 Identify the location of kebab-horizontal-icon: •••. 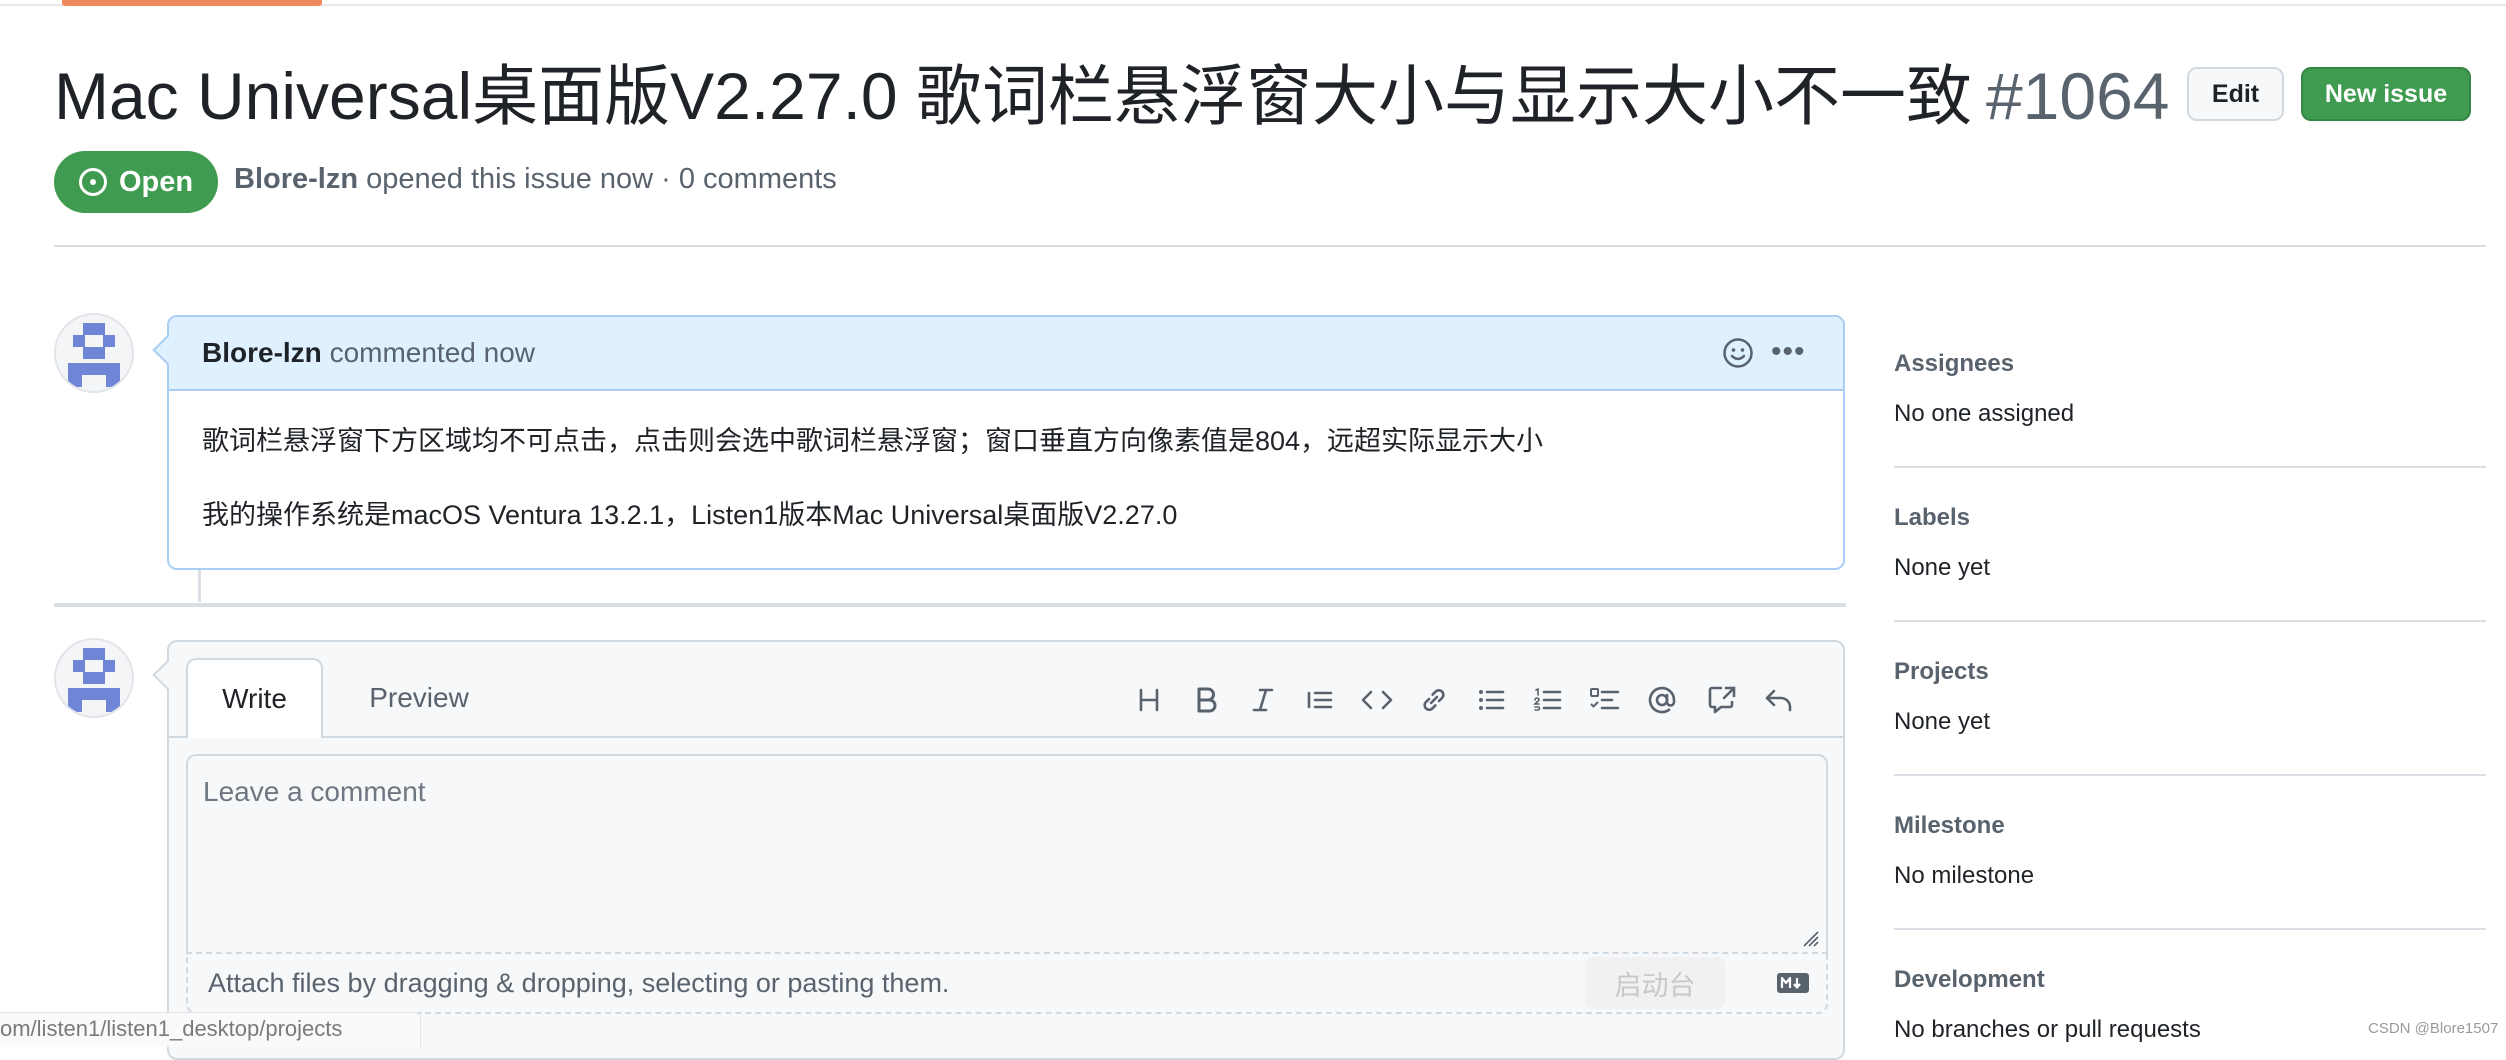
(1788, 352).